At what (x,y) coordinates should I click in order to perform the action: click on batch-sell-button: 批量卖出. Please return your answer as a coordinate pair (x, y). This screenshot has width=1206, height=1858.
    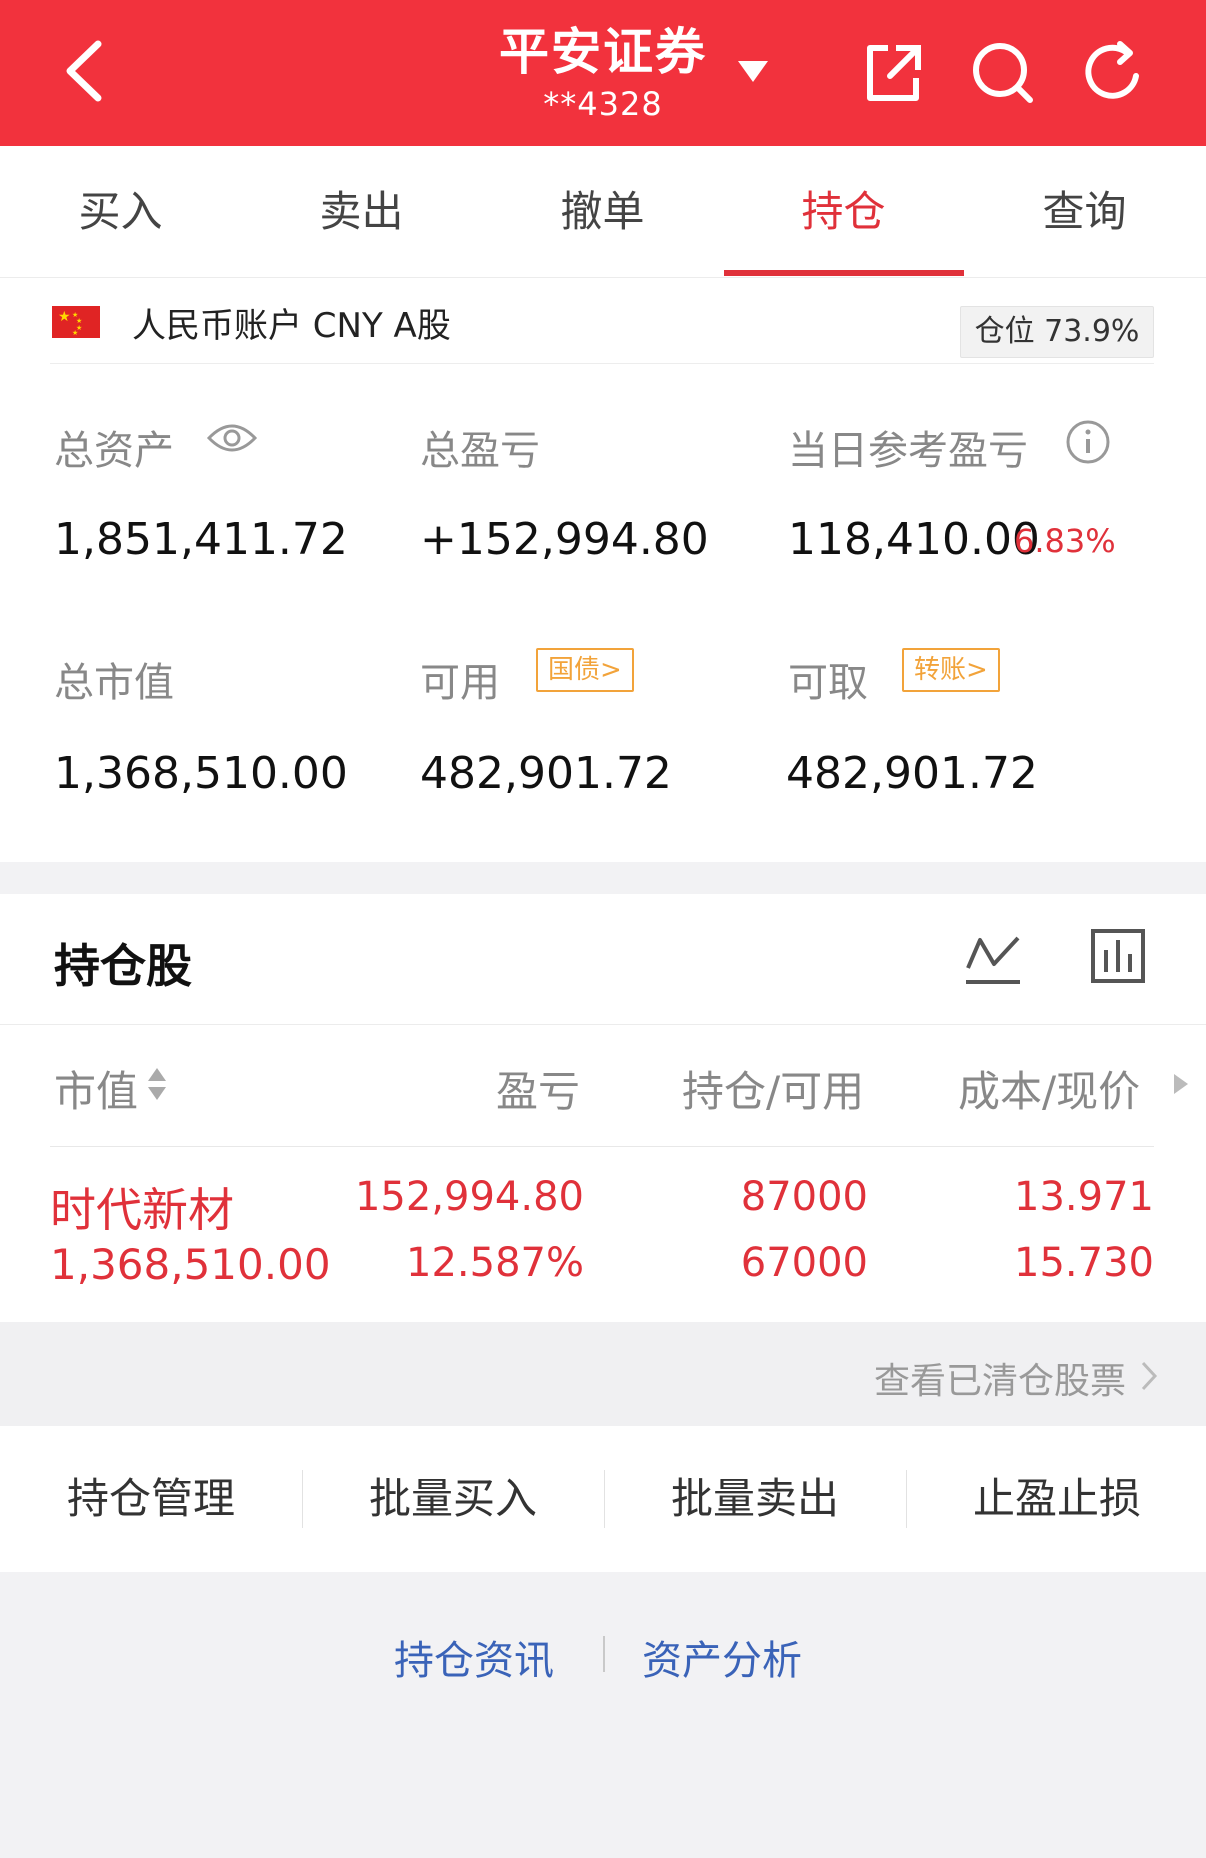
    Looking at the image, I should click on (755, 1499).